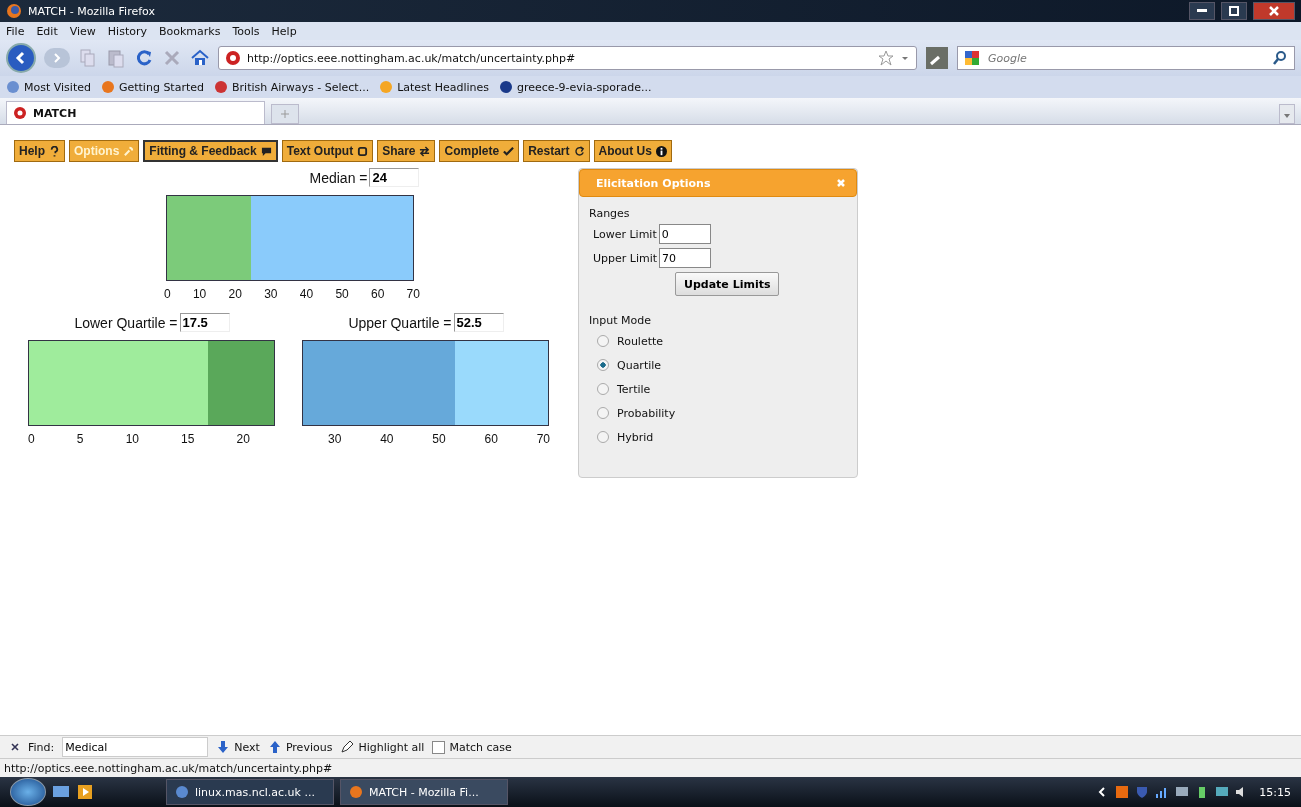 The image size is (1301, 807). I want to click on address-field: http://optics.eee.nottingham.ac.uk/match/uncertainty.php#, so click(567, 58).